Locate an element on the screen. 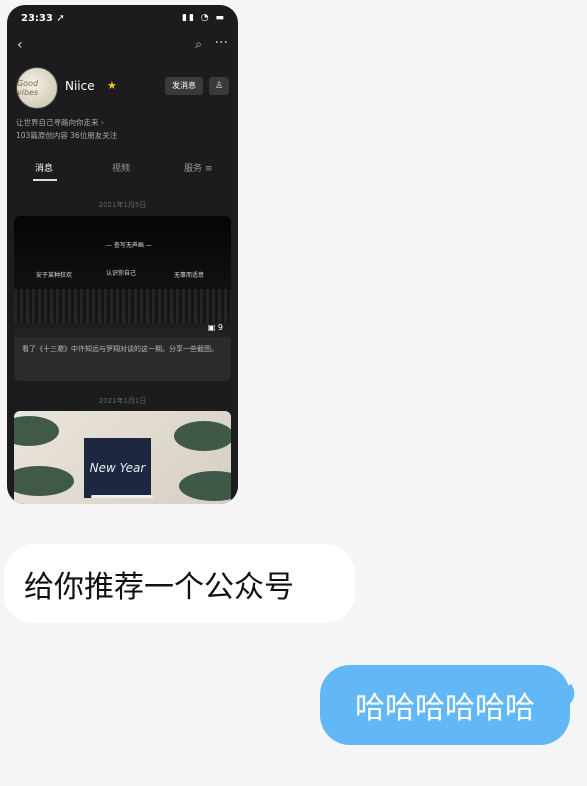 The image size is (587, 786). avatar: Good vibes is located at coordinates (37, 88).